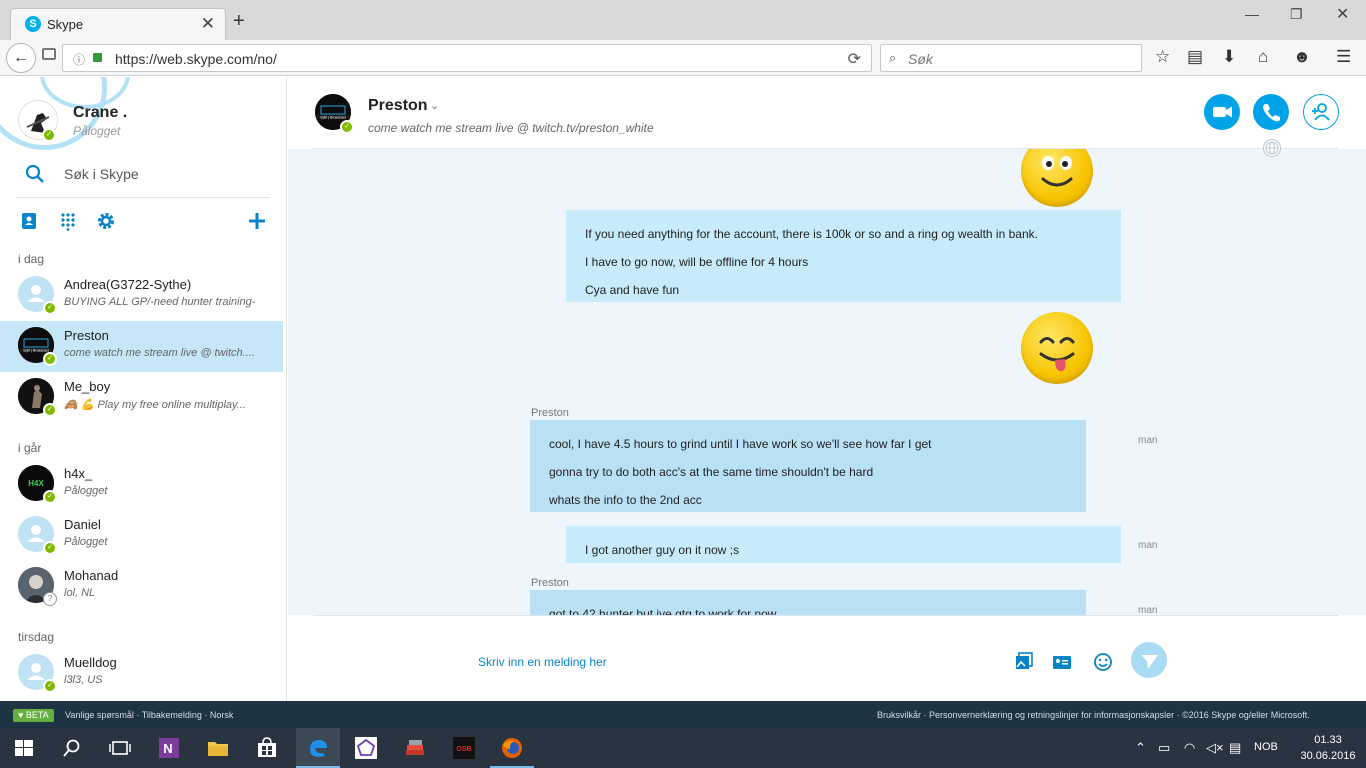 The image size is (1366, 768). I want to click on contact-item-mohanad: ? Mohanad lol, NL, so click(141, 586).